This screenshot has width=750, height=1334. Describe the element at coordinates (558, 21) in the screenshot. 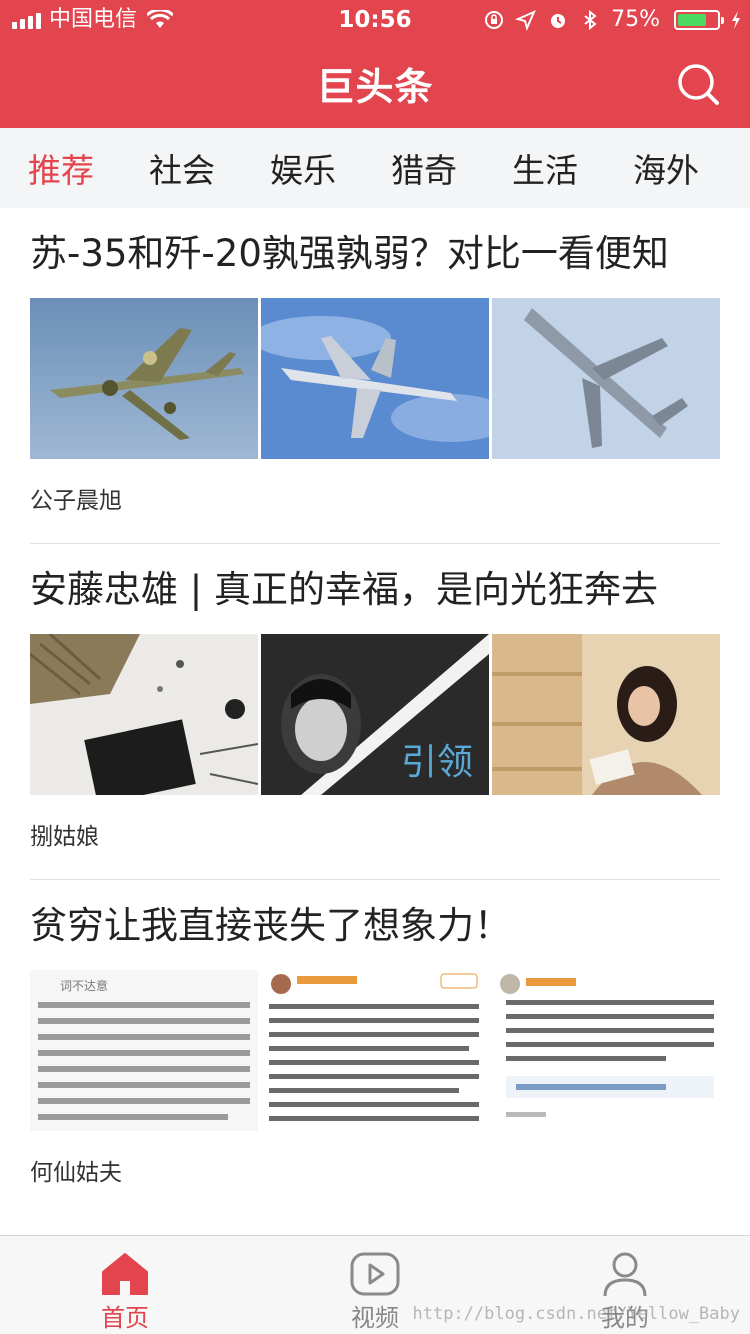

I see `alarm-icon` at that location.